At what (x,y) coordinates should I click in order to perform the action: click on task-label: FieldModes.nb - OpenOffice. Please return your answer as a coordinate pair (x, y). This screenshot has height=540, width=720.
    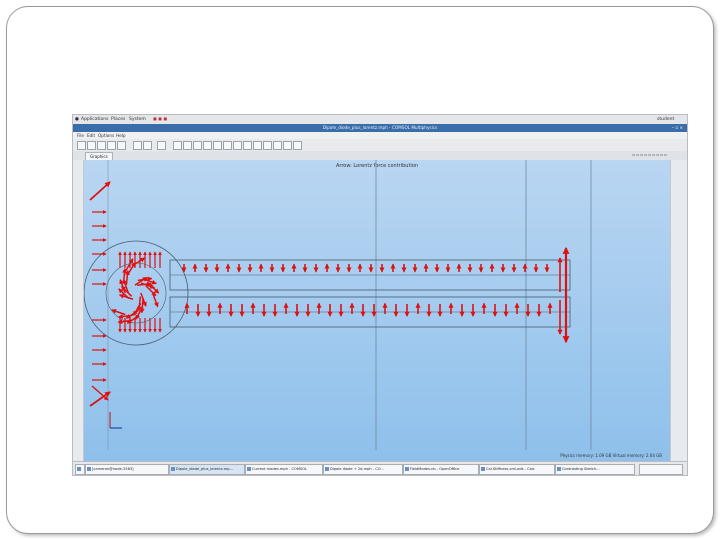
    Looking at the image, I should click on (435, 469).